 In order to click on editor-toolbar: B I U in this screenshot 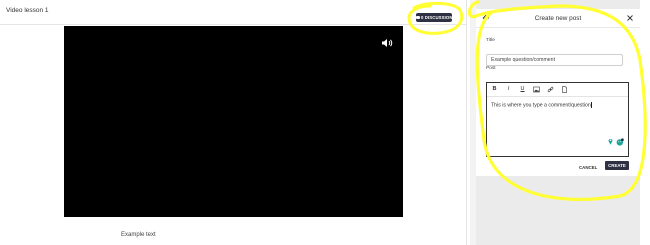, I will do `click(557, 90)`.